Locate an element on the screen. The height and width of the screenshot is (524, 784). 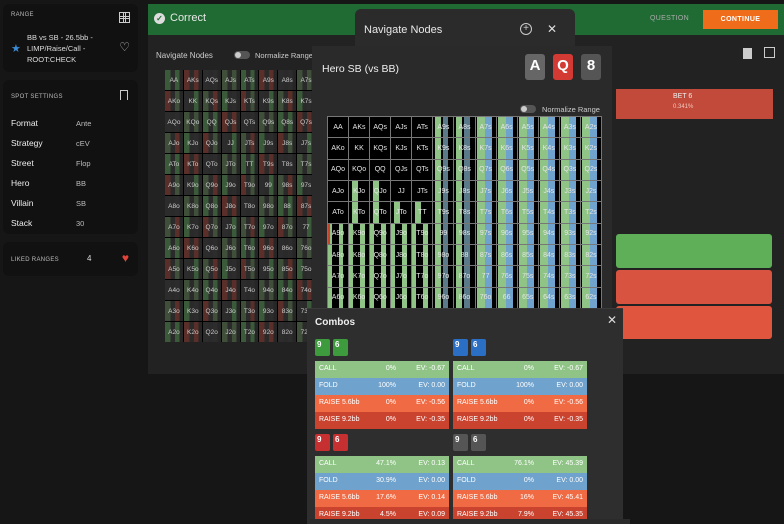
hand-cell: 82s is located at coordinates (590, 255).